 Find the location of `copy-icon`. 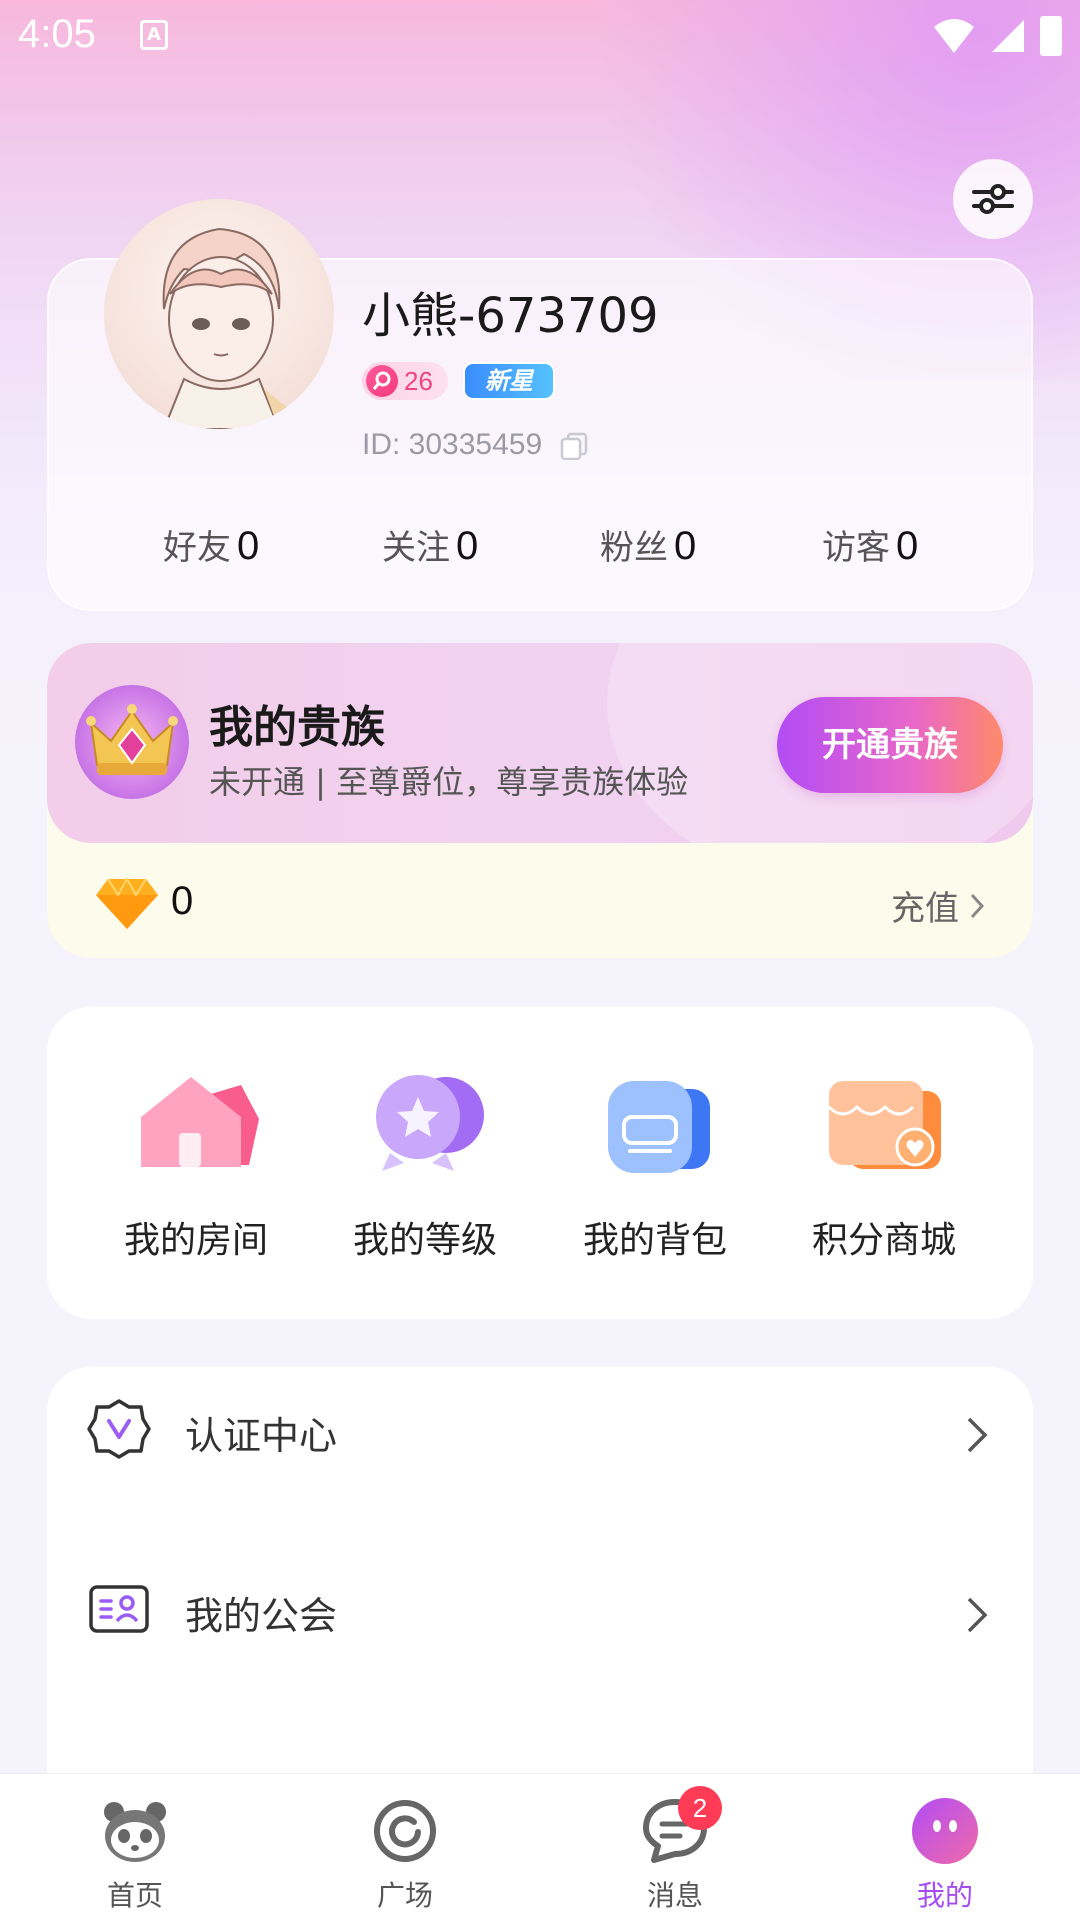

copy-icon is located at coordinates (574, 446).